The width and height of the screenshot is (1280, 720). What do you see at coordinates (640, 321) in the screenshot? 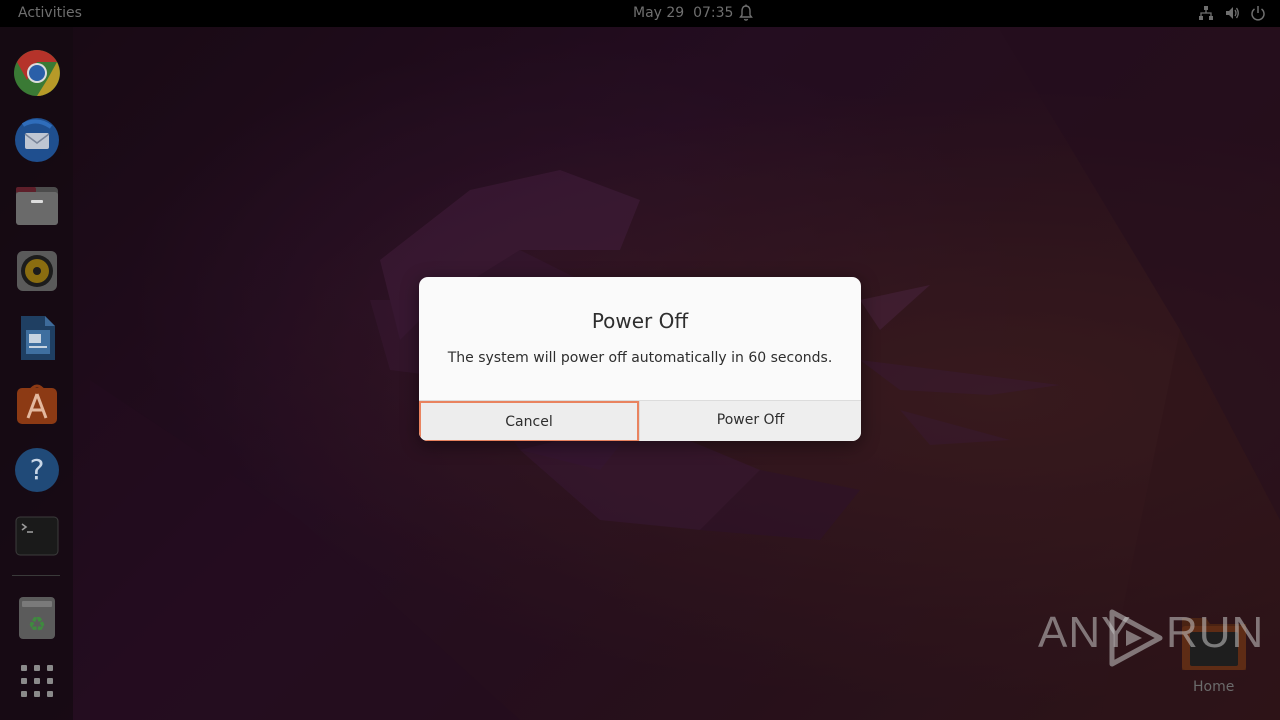
I see `dialog-title: Power Off` at bounding box center [640, 321].